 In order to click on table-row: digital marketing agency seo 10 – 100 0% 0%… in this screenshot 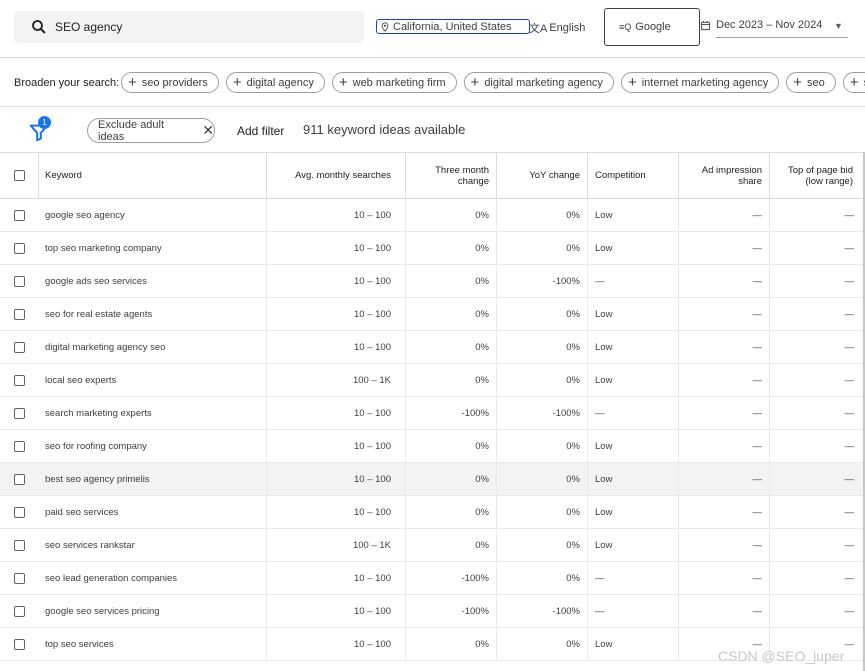, I will do `click(432, 347)`.